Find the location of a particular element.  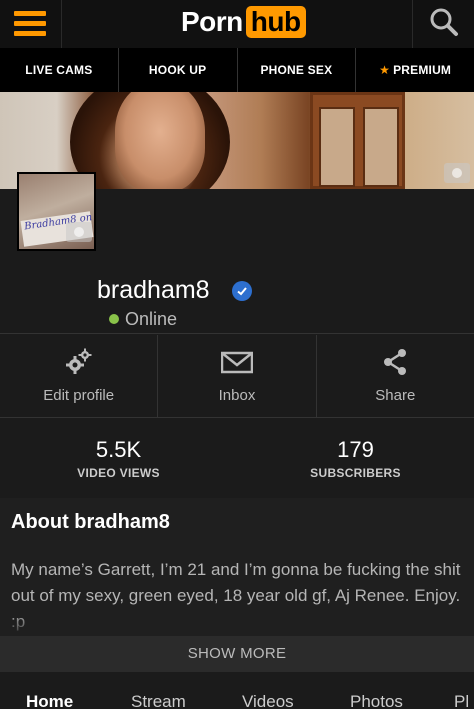

subscribers-value: 179 is located at coordinates (355, 449).